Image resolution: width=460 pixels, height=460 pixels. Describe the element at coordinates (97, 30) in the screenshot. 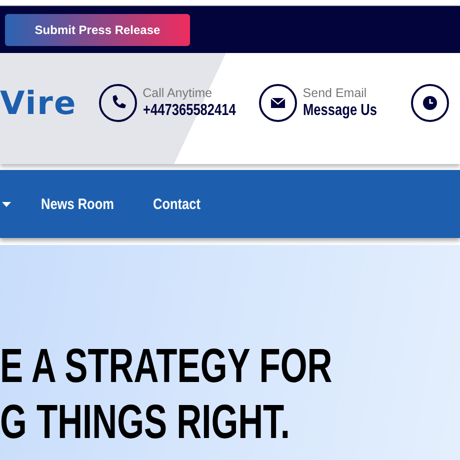

I see `submit-press-release-button: Submit Press Release` at that location.